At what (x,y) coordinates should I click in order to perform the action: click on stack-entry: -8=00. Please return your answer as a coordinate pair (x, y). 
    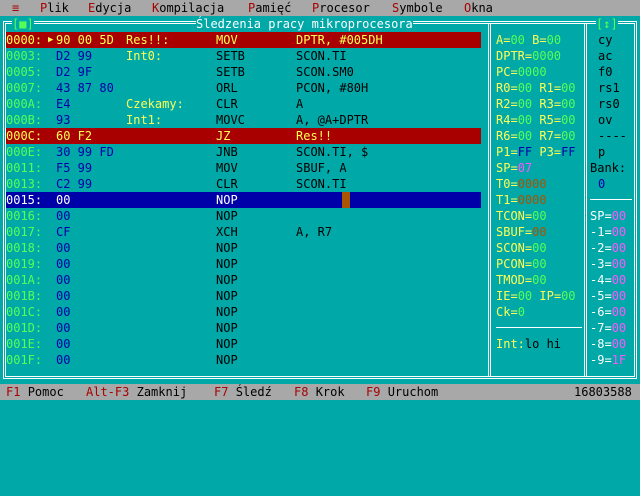
    Looking at the image, I should click on (608, 344).